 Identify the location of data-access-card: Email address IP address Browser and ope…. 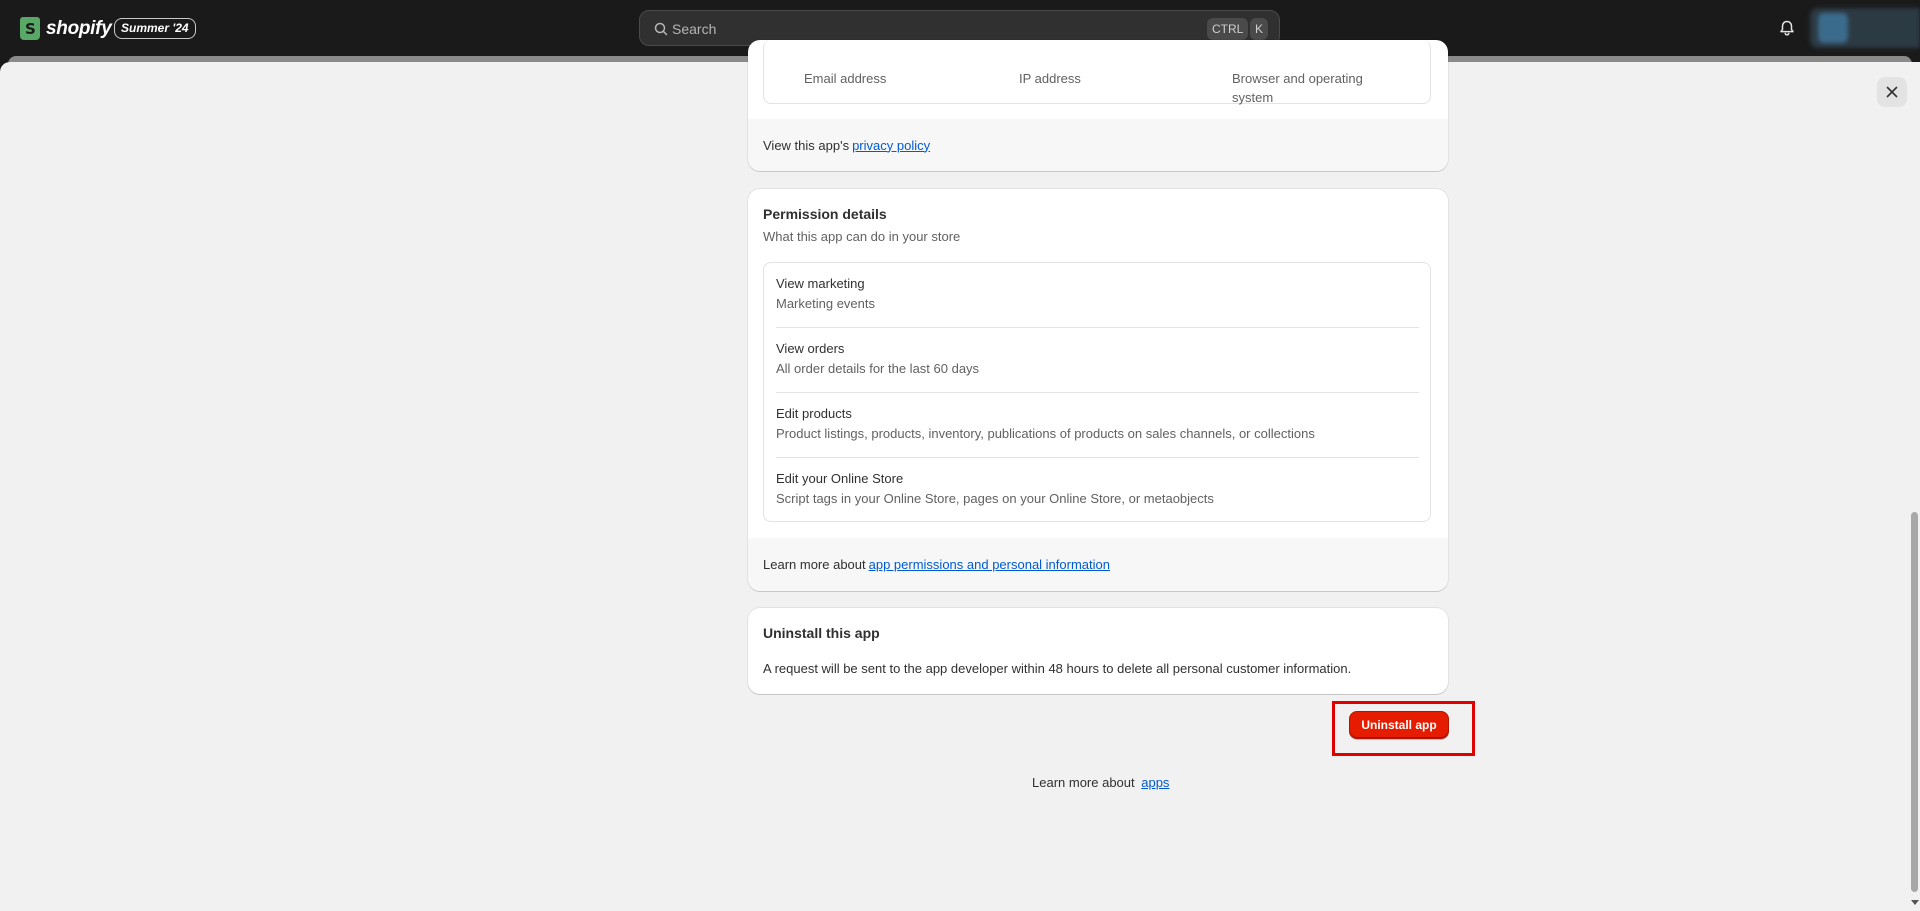
(1098, 105).